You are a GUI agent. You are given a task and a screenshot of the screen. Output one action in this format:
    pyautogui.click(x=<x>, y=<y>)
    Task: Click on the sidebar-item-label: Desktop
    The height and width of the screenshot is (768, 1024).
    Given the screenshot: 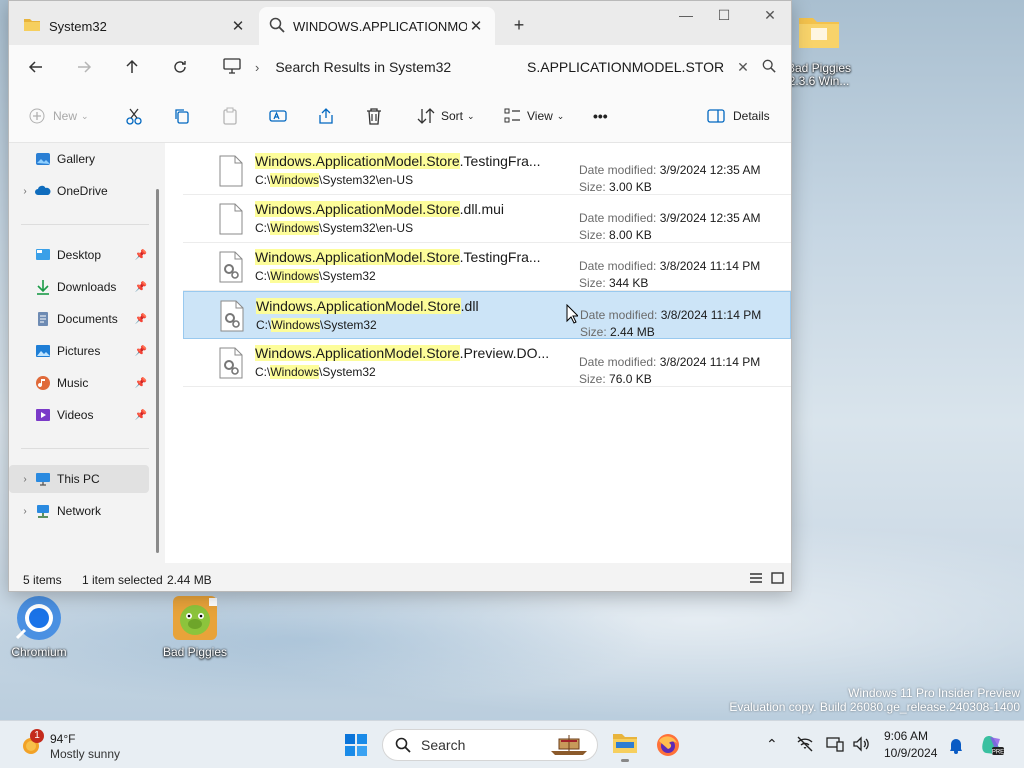 What is the action you would take?
    pyautogui.click(x=79, y=255)
    